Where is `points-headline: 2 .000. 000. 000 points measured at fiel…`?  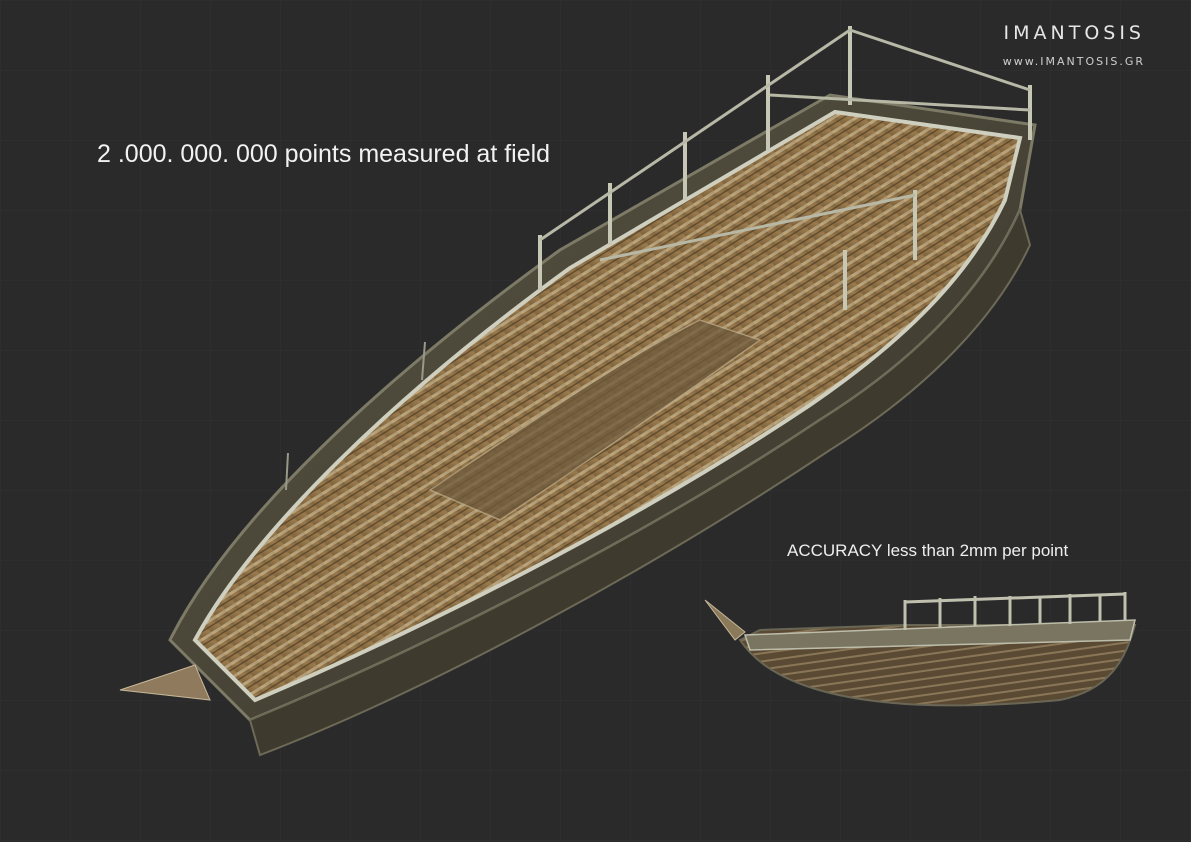
points-headline: 2 .000. 000. 000 points measured at fiel… is located at coordinates (324, 154).